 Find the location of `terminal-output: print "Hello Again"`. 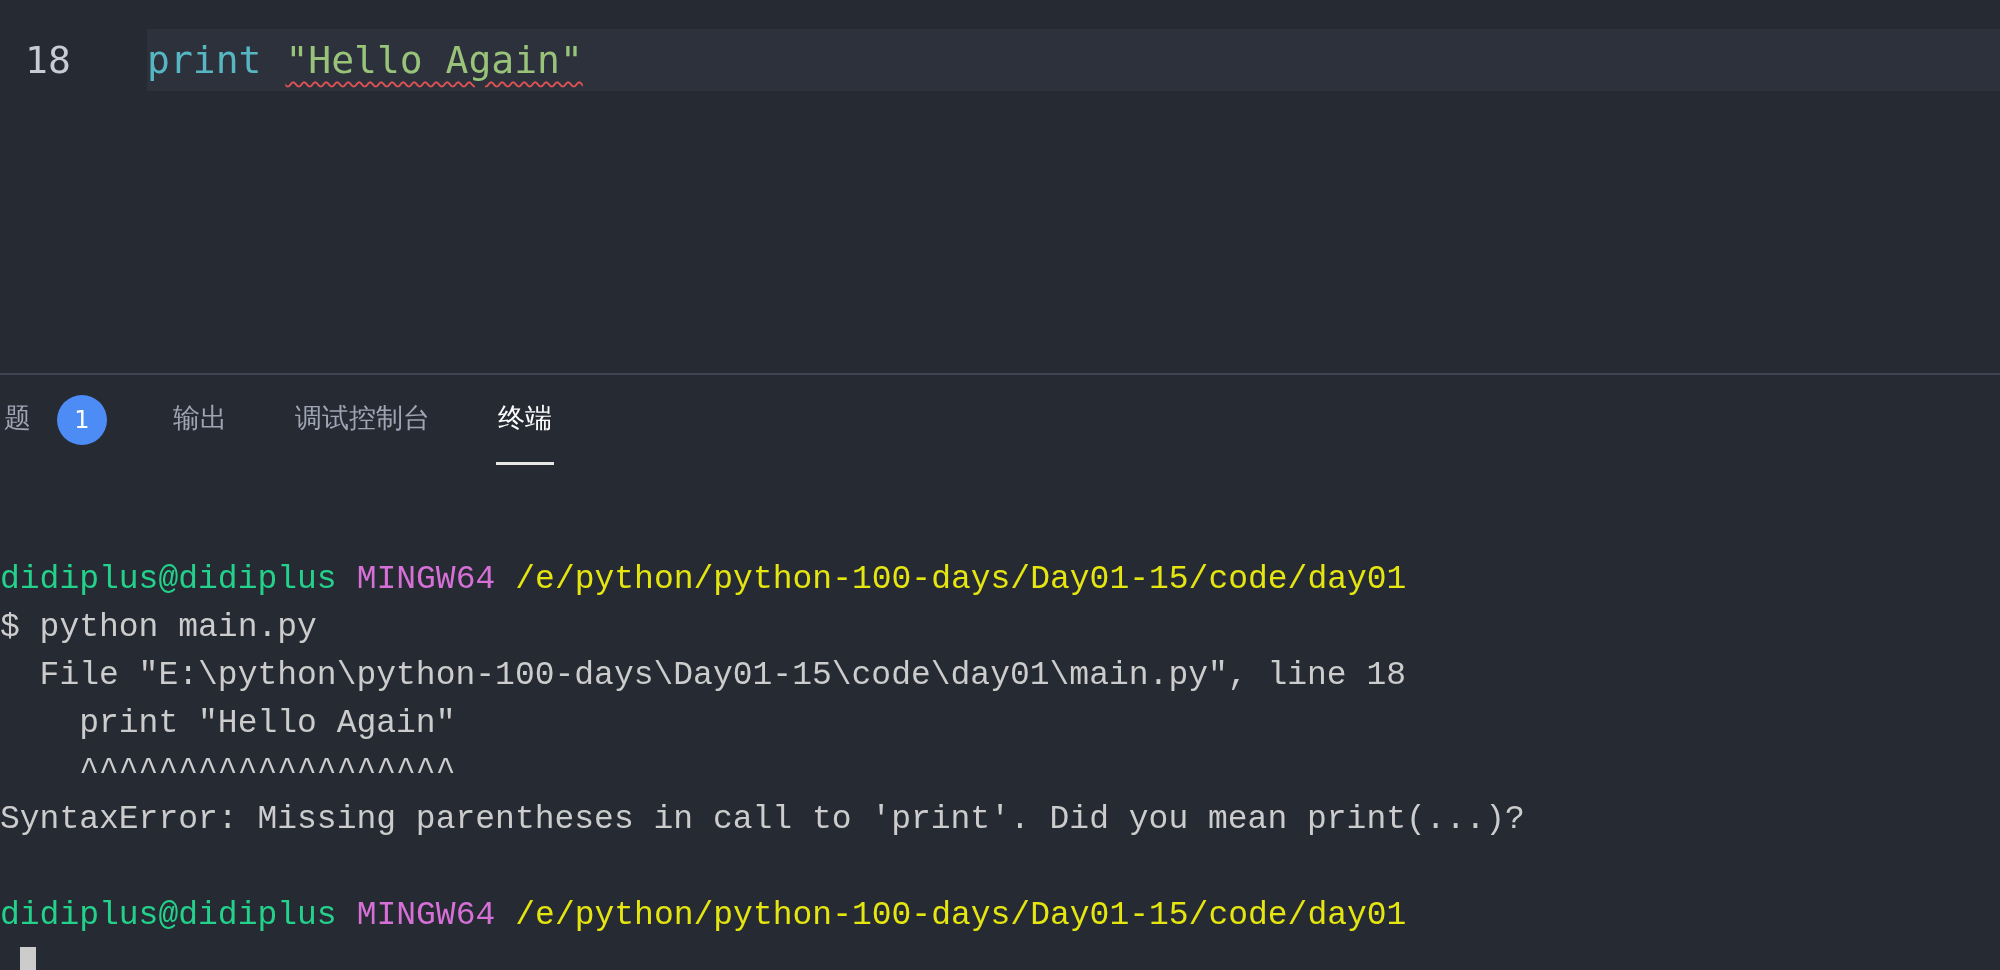

terminal-output: print "Hello Again" is located at coordinates (267, 724).